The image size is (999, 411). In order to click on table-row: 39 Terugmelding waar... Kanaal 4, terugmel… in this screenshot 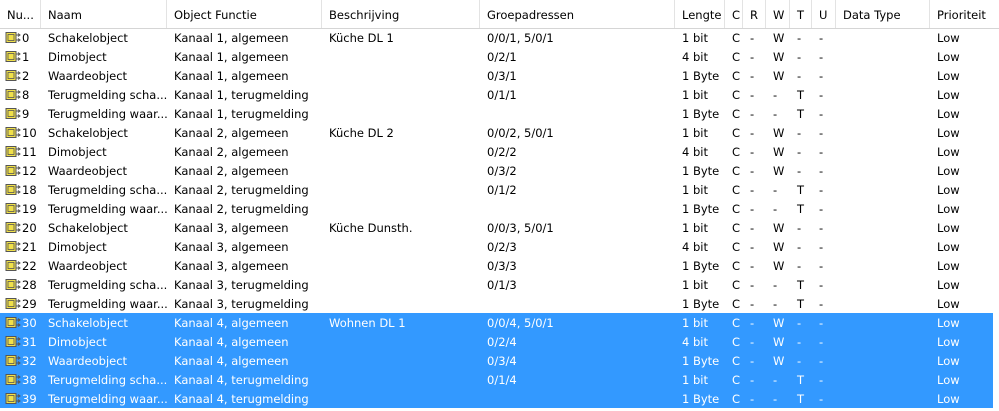, I will do `click(496, 398)`.